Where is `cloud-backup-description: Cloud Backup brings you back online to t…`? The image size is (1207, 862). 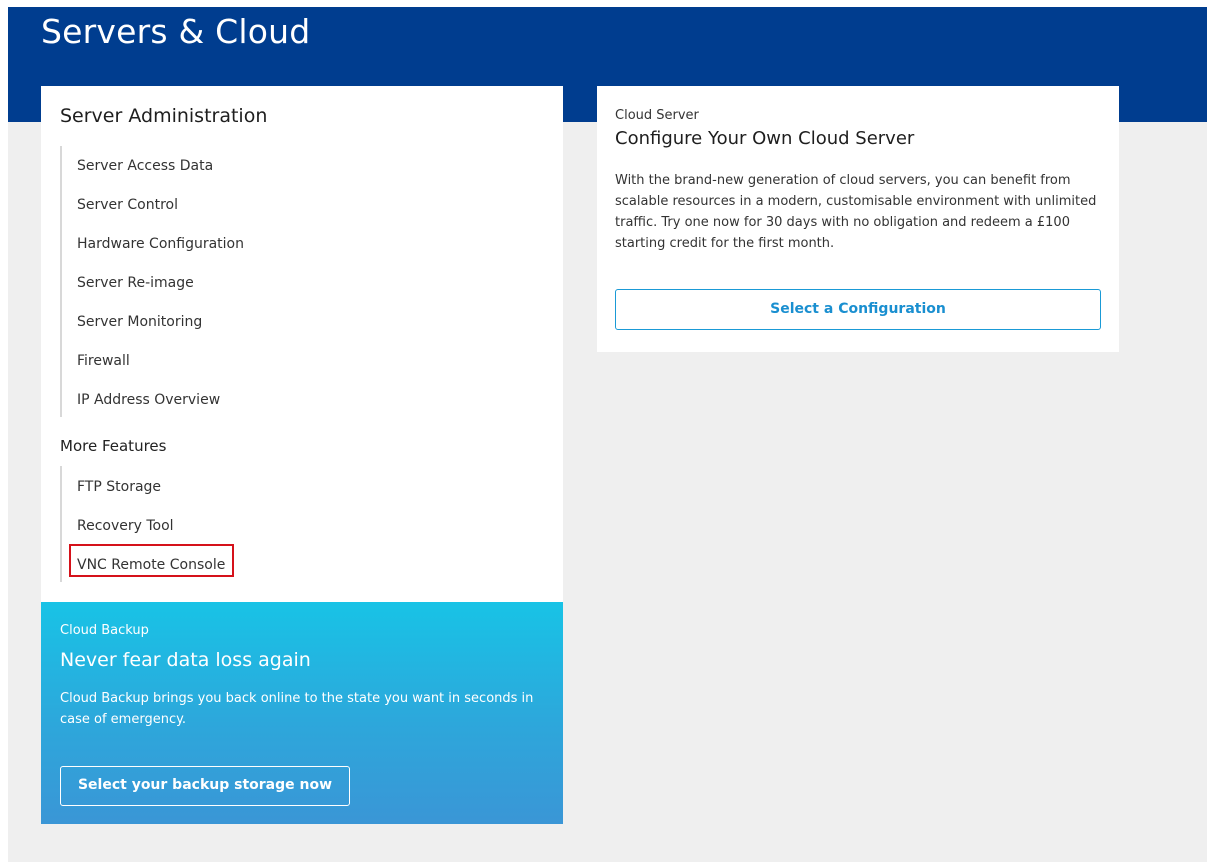
cloud-backup-description: Cloud Backup brings you back online to t… is located at coordinates (297, 709).